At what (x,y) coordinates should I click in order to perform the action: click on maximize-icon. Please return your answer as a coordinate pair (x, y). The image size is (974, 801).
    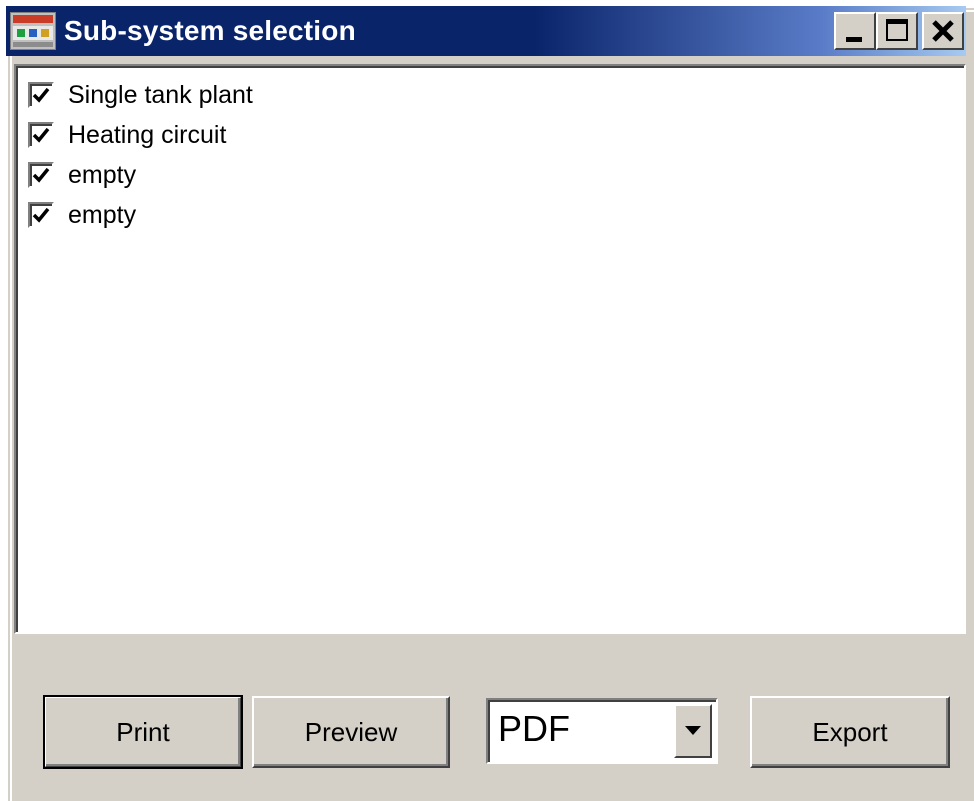
    Looking at the image, I should click on (897, 30).